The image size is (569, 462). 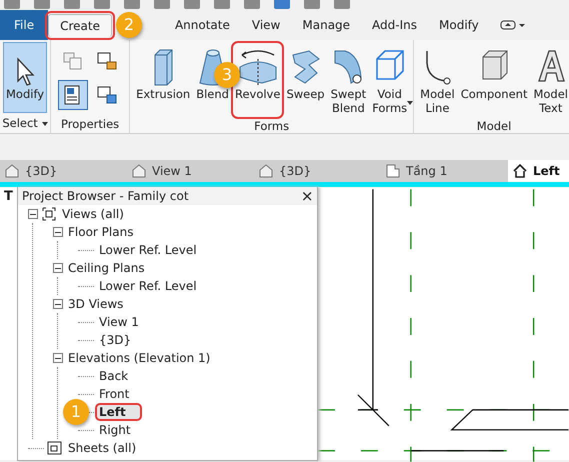 What do you see at coordinates (459, 25) in the screenshot?
I see `ribbon-tab: Modify` at bounding box center [459, 25].